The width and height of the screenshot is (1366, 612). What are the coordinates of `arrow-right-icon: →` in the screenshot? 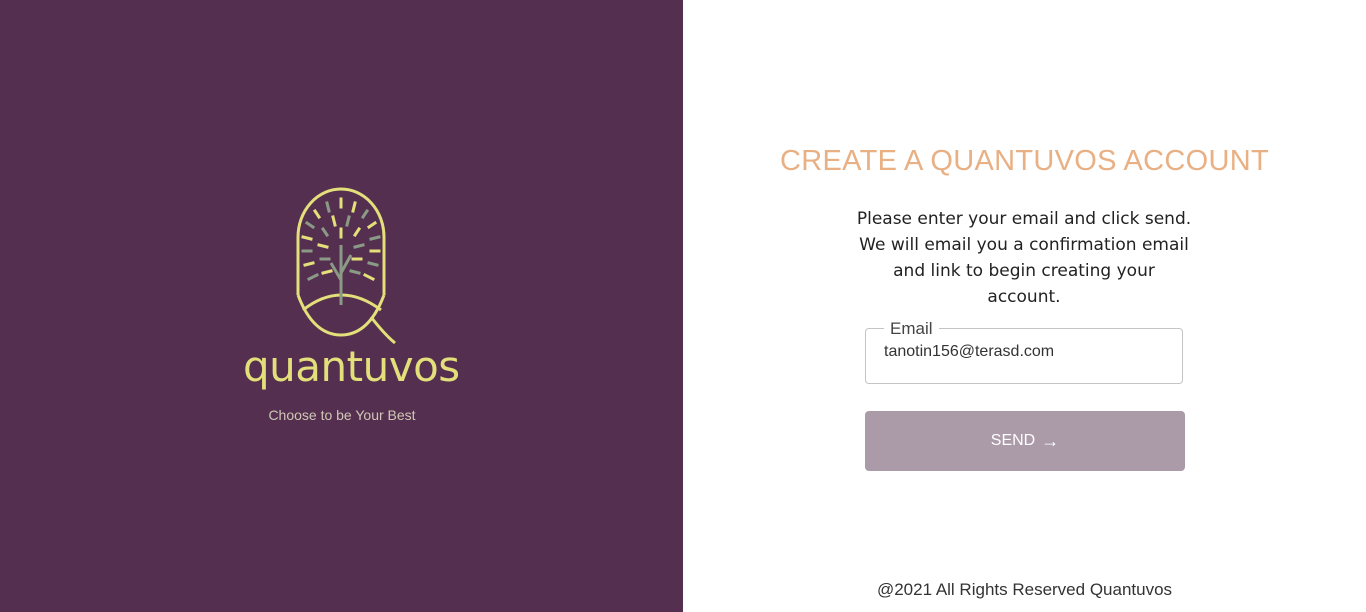 It's located at (1050, 441).